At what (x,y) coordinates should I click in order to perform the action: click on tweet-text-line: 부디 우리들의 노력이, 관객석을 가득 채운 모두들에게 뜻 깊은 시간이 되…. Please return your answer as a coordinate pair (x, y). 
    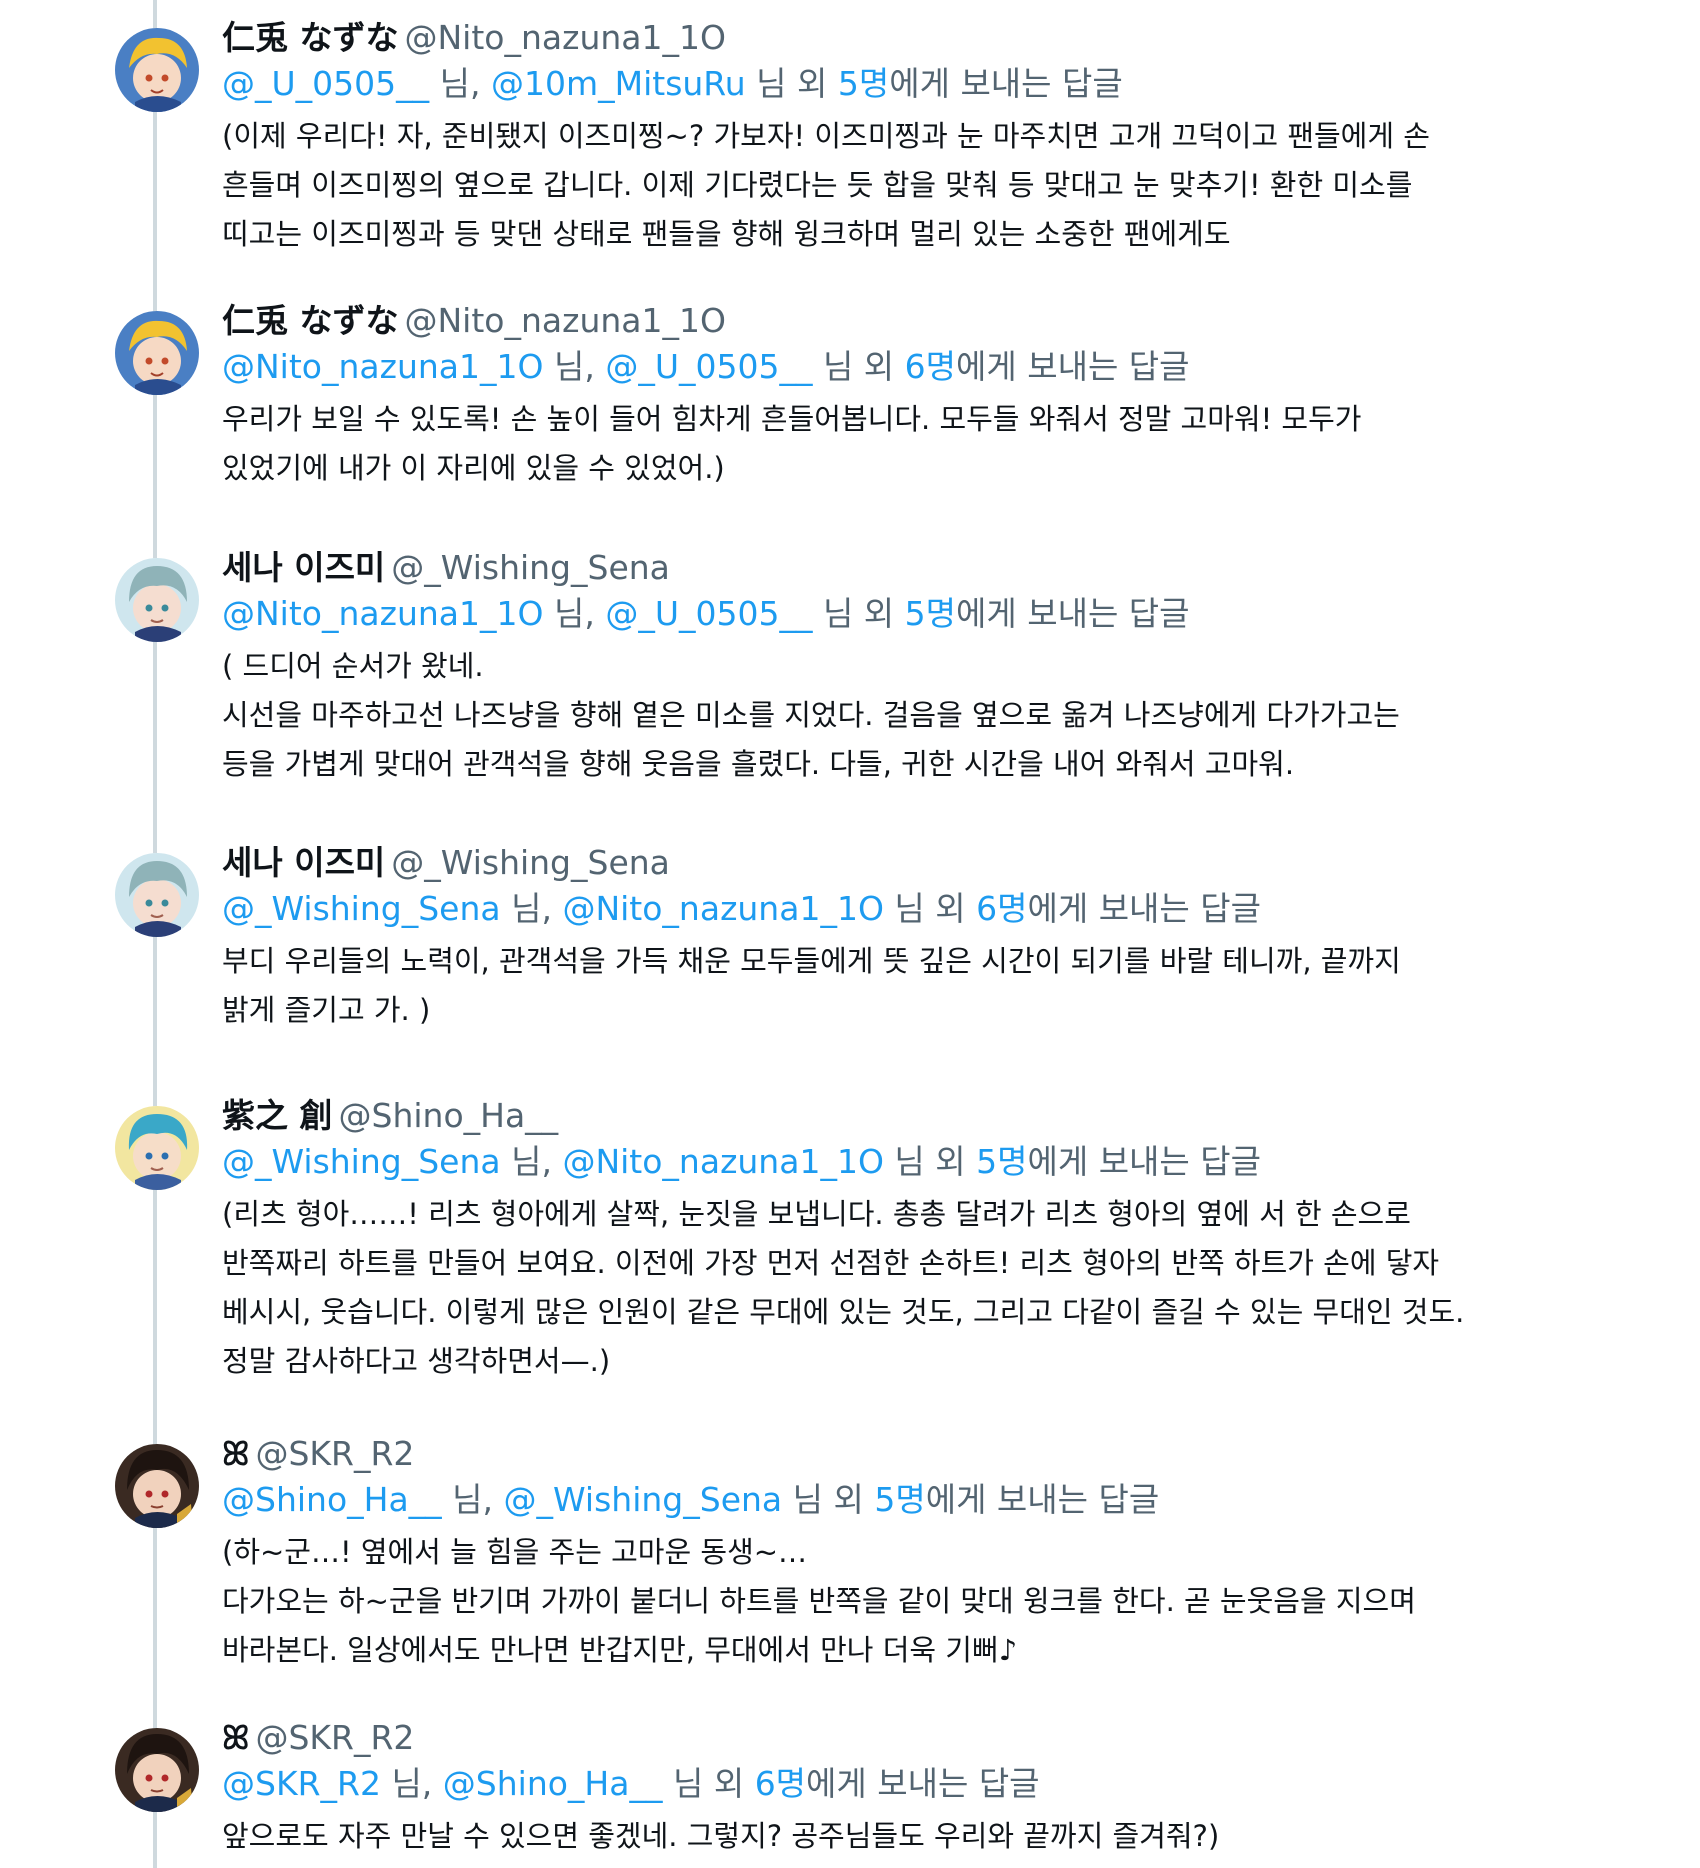
    Looking at the image, I should click on (811, 961).